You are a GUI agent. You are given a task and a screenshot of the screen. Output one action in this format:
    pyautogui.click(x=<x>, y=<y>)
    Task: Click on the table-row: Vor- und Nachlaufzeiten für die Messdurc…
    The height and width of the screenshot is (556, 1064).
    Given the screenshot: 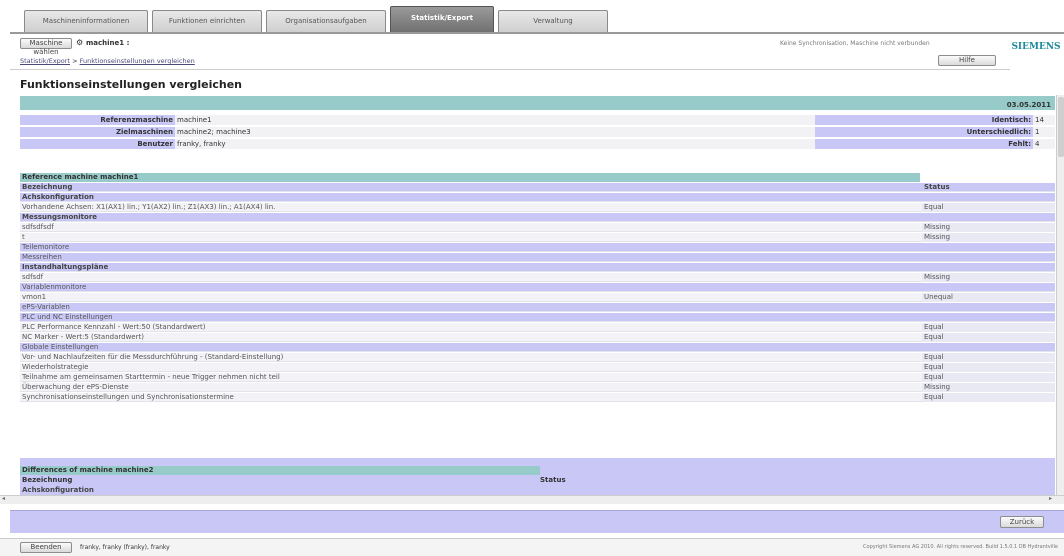 What is the action you would take?
    pyautogui.click(x=537, y=357)
    